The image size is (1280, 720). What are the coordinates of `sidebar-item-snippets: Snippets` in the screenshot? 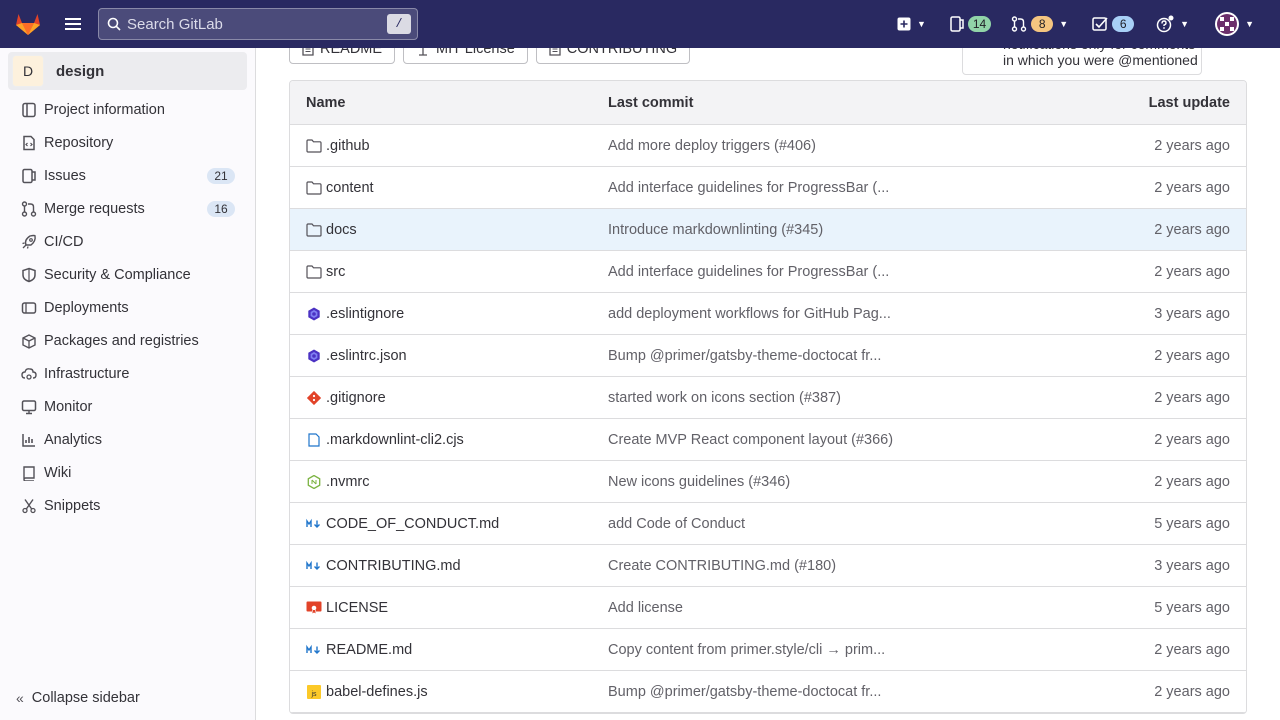 It's located at (127, 505).